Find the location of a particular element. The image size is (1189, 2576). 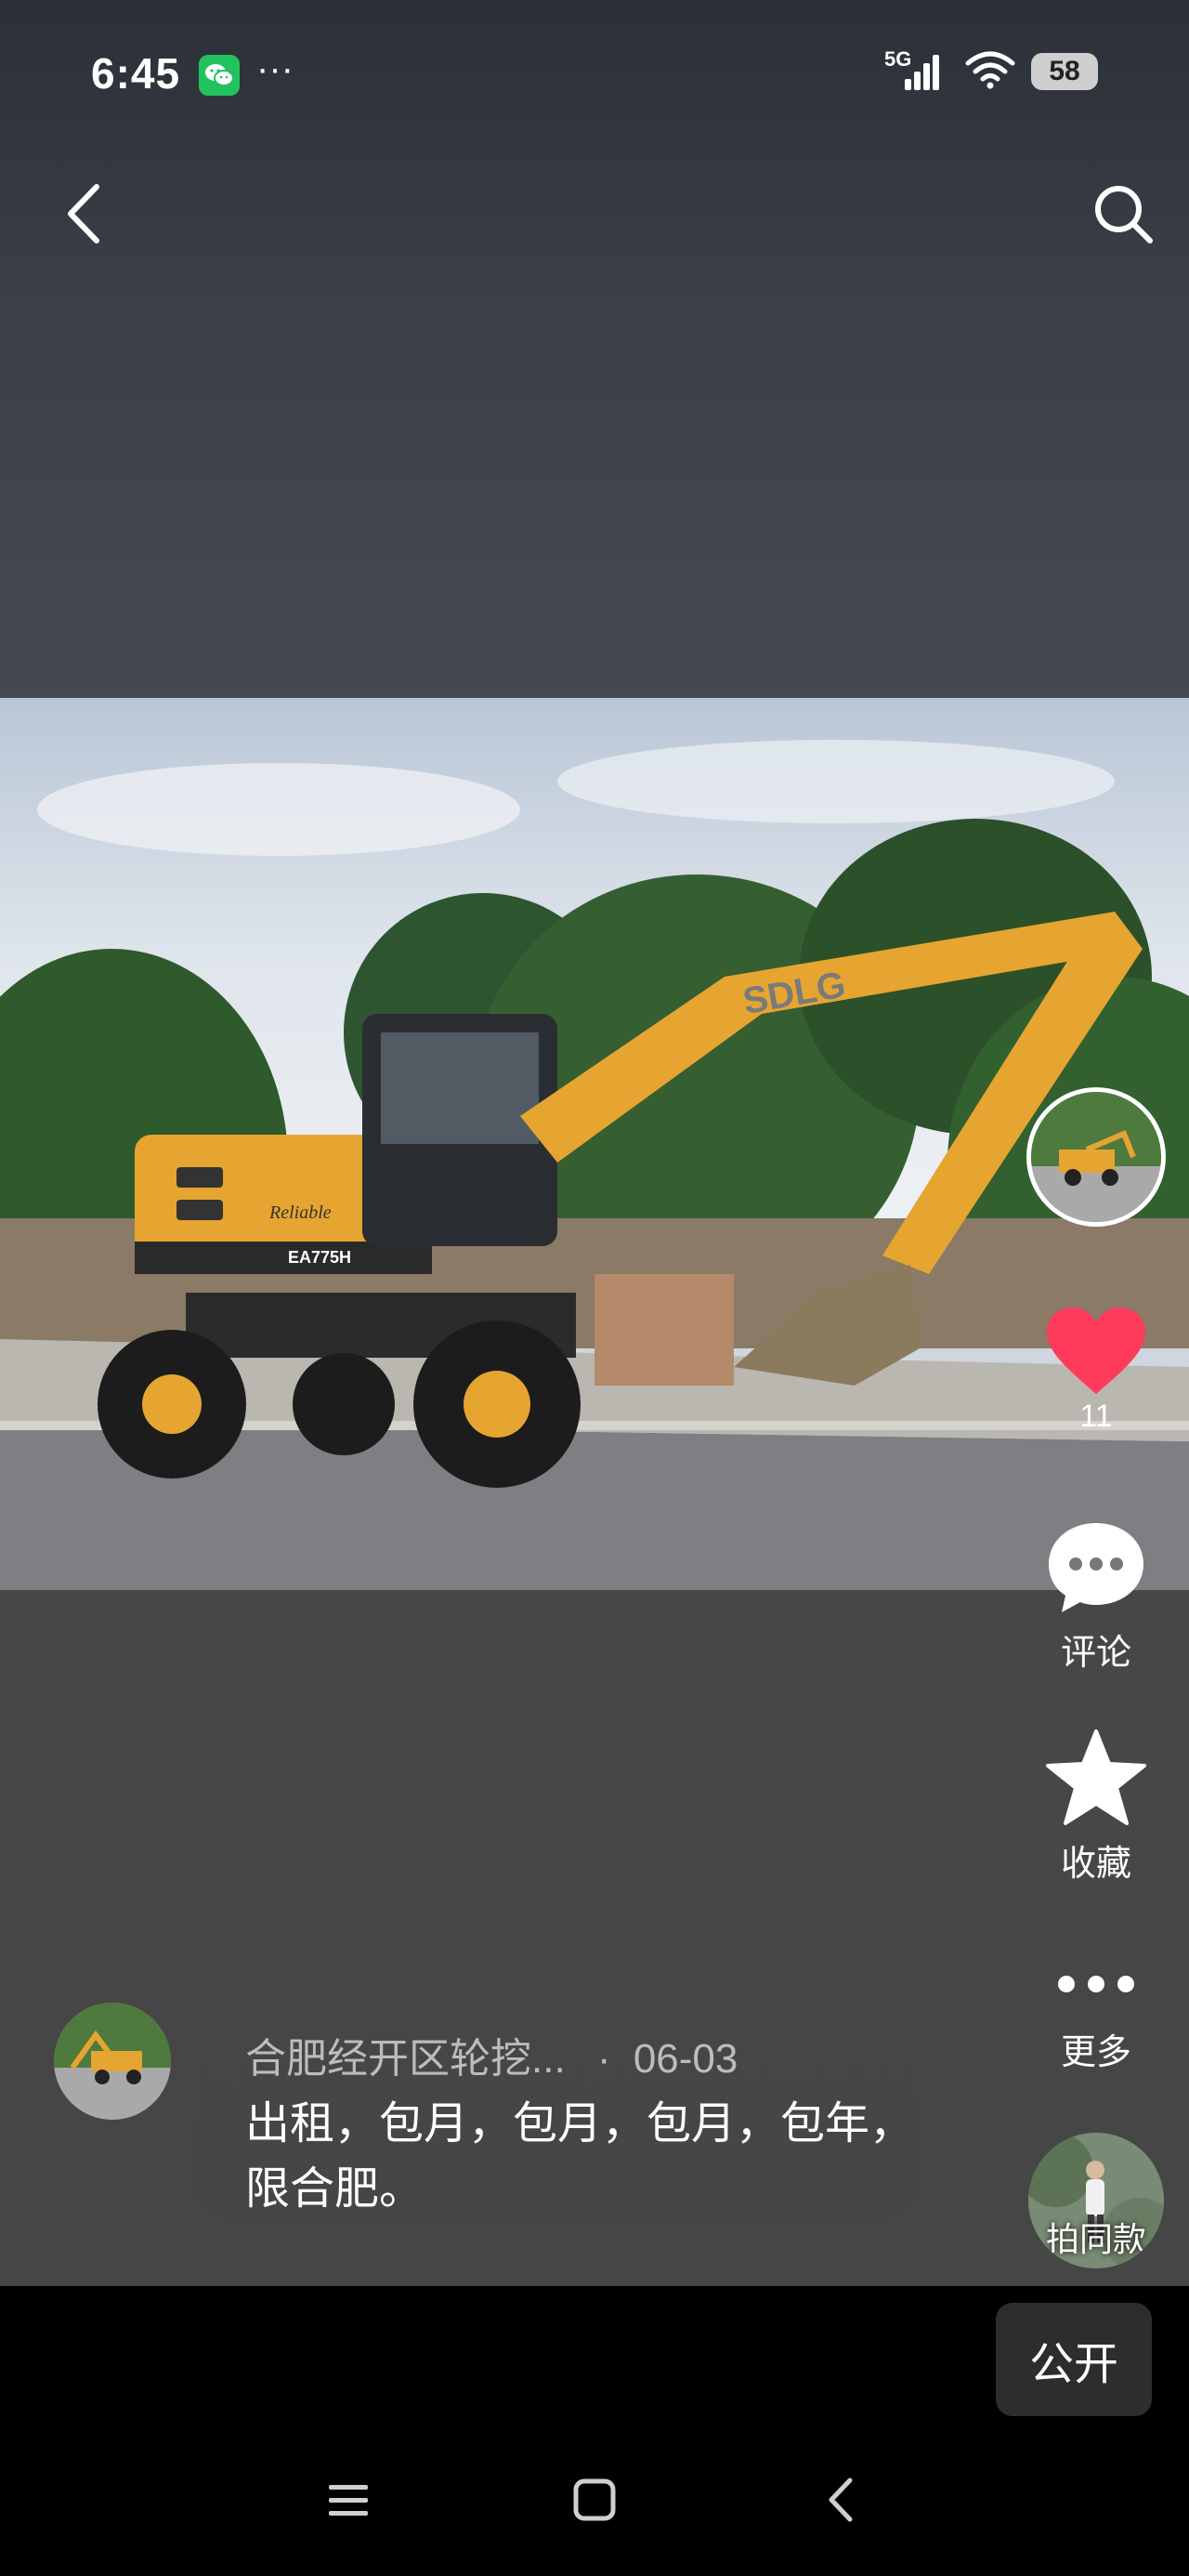

menu-icon is located at coordinates (348, 2500).